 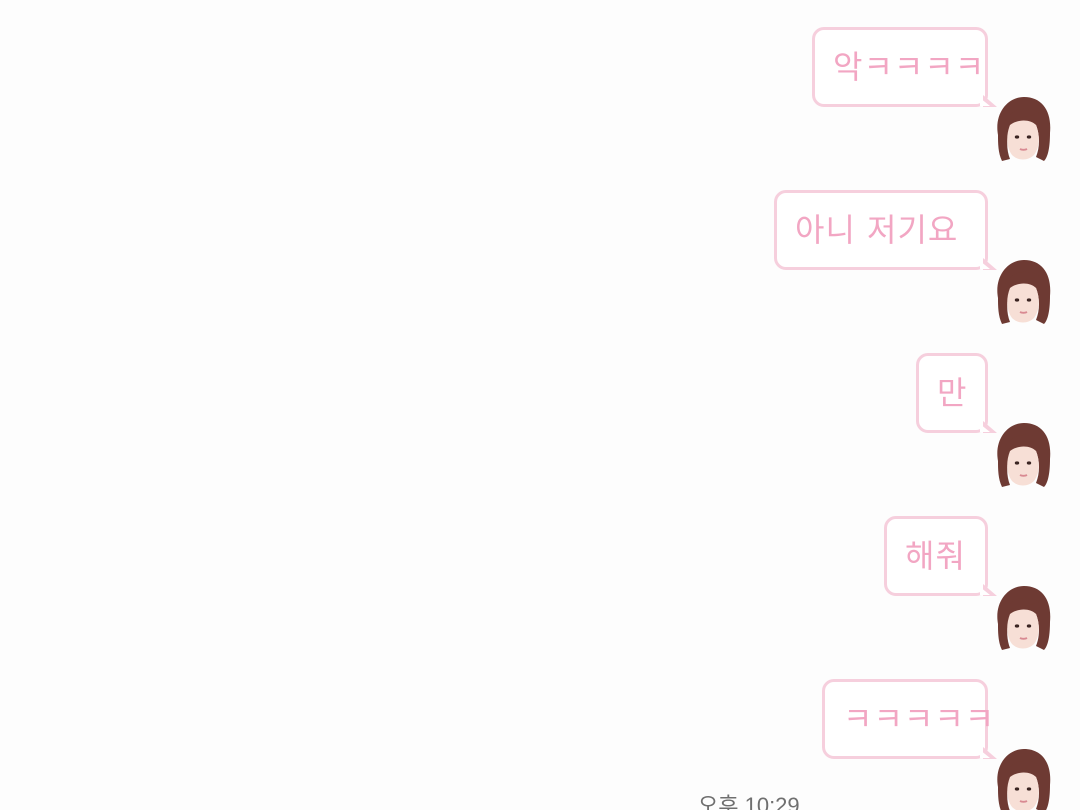 I want to click on message-bubble: 해줘, so click(x=940, y=556).